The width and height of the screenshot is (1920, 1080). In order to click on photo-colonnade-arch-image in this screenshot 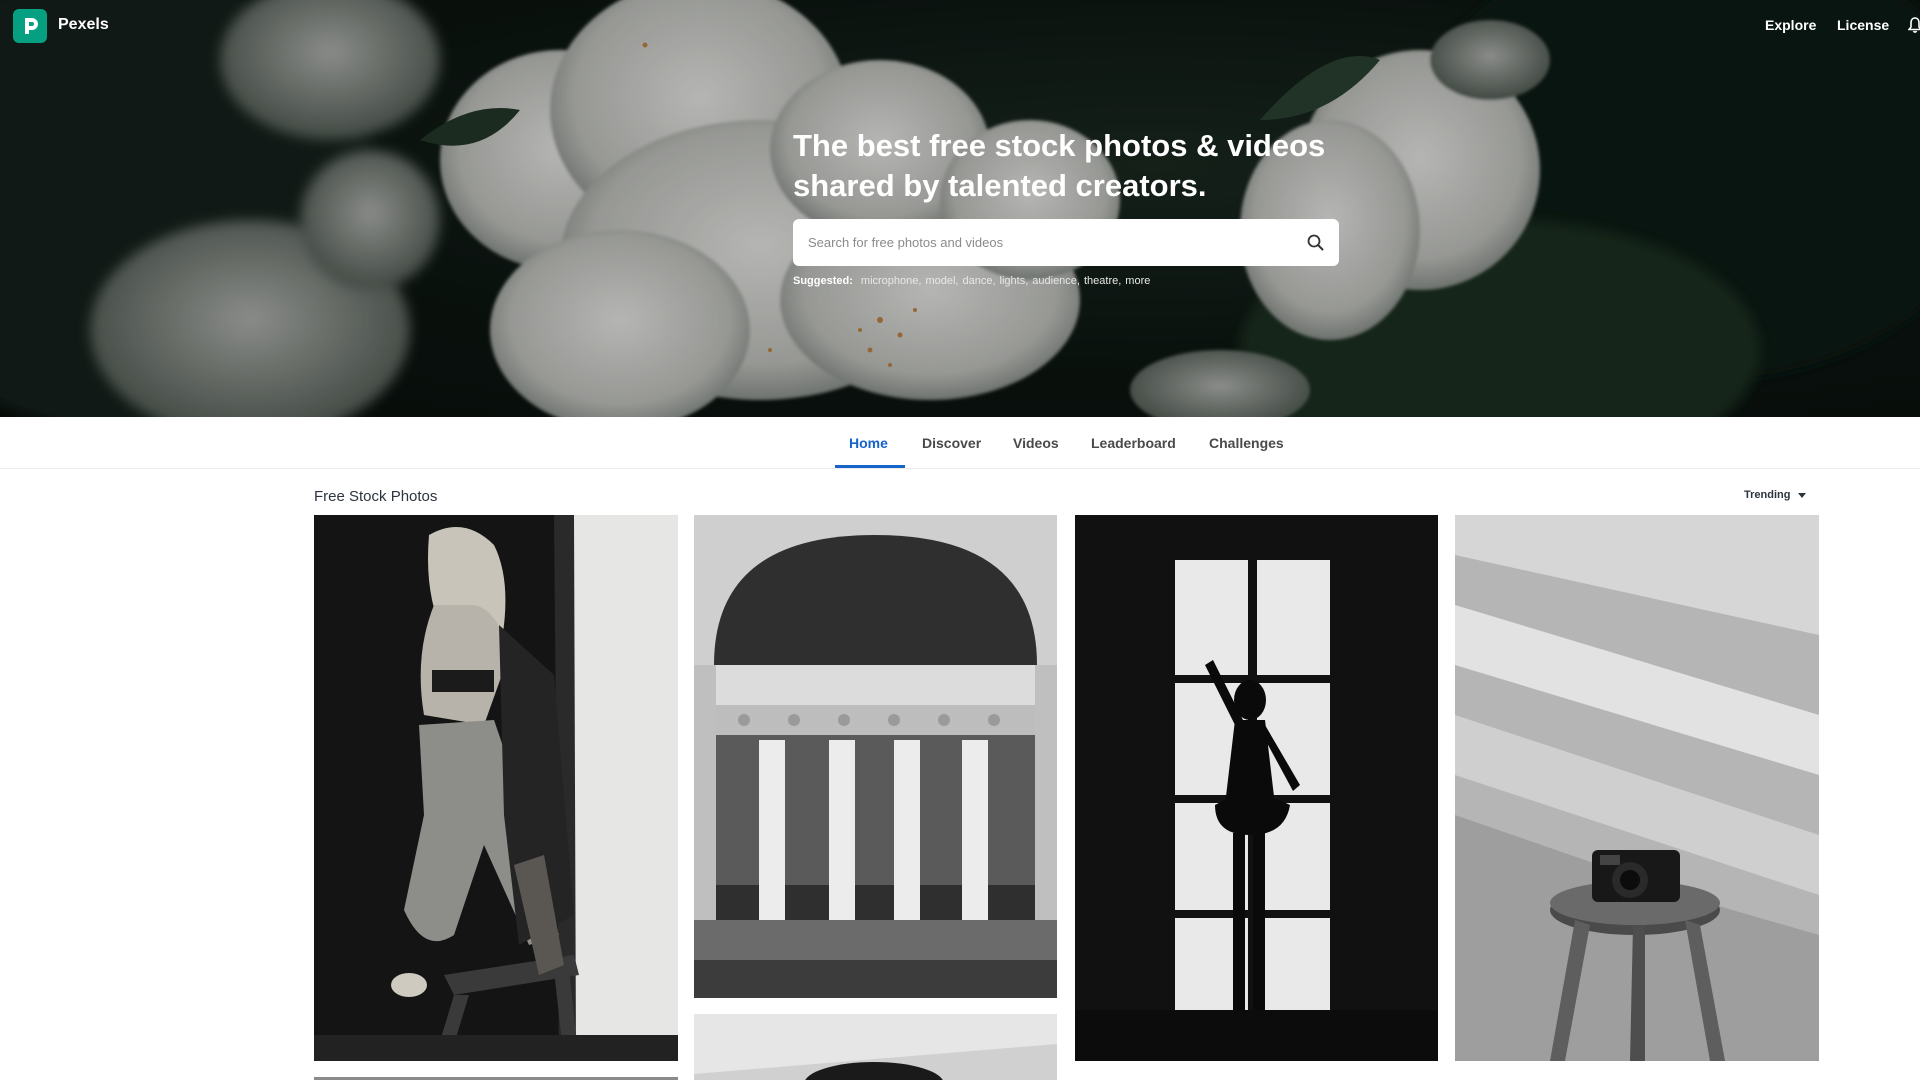, I will do `click(875, 756)`.